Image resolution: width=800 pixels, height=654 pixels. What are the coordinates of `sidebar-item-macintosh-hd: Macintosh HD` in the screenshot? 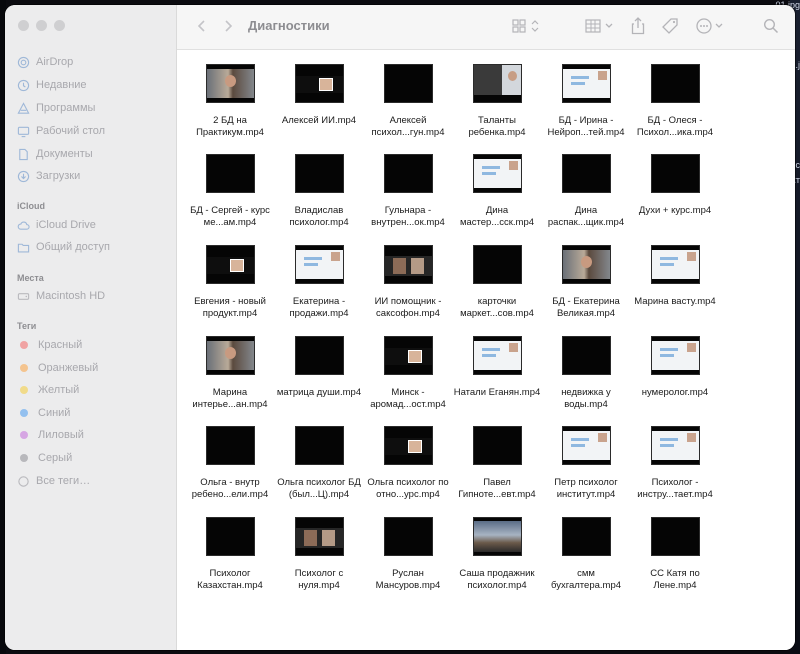 It's located at (61, 296).